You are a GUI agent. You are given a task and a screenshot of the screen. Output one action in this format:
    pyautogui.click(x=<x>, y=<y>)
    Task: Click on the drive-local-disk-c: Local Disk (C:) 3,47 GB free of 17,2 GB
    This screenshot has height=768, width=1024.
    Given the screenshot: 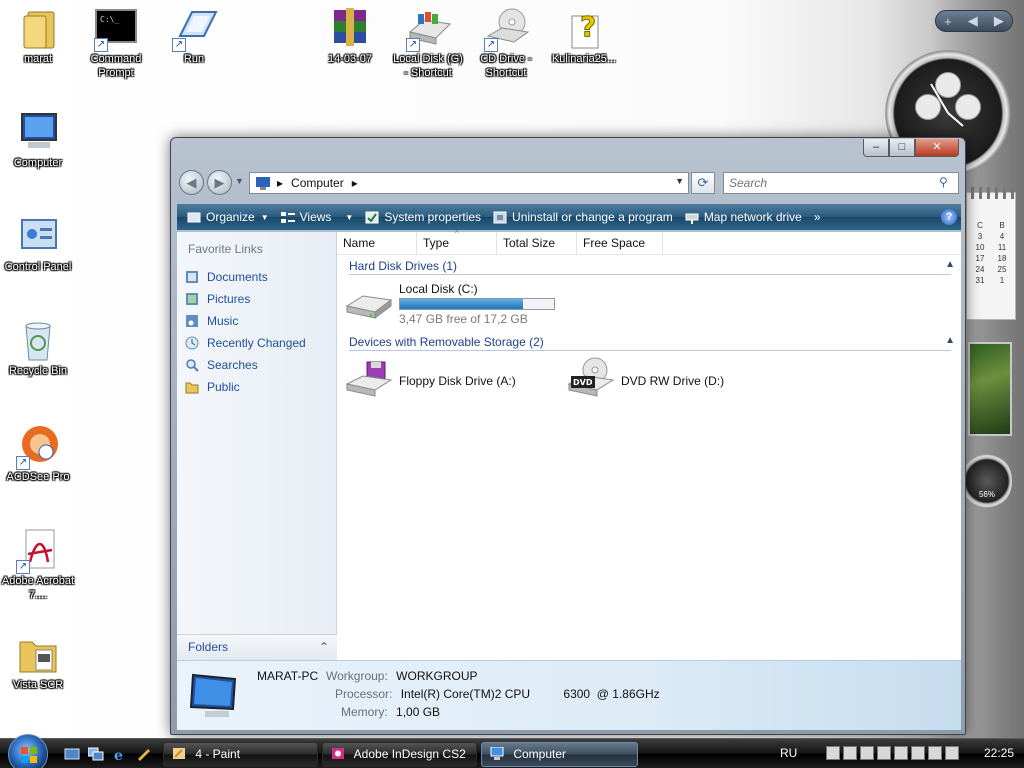 What is the action you would take?
    pyautogui.click(x=450, y=304)
    